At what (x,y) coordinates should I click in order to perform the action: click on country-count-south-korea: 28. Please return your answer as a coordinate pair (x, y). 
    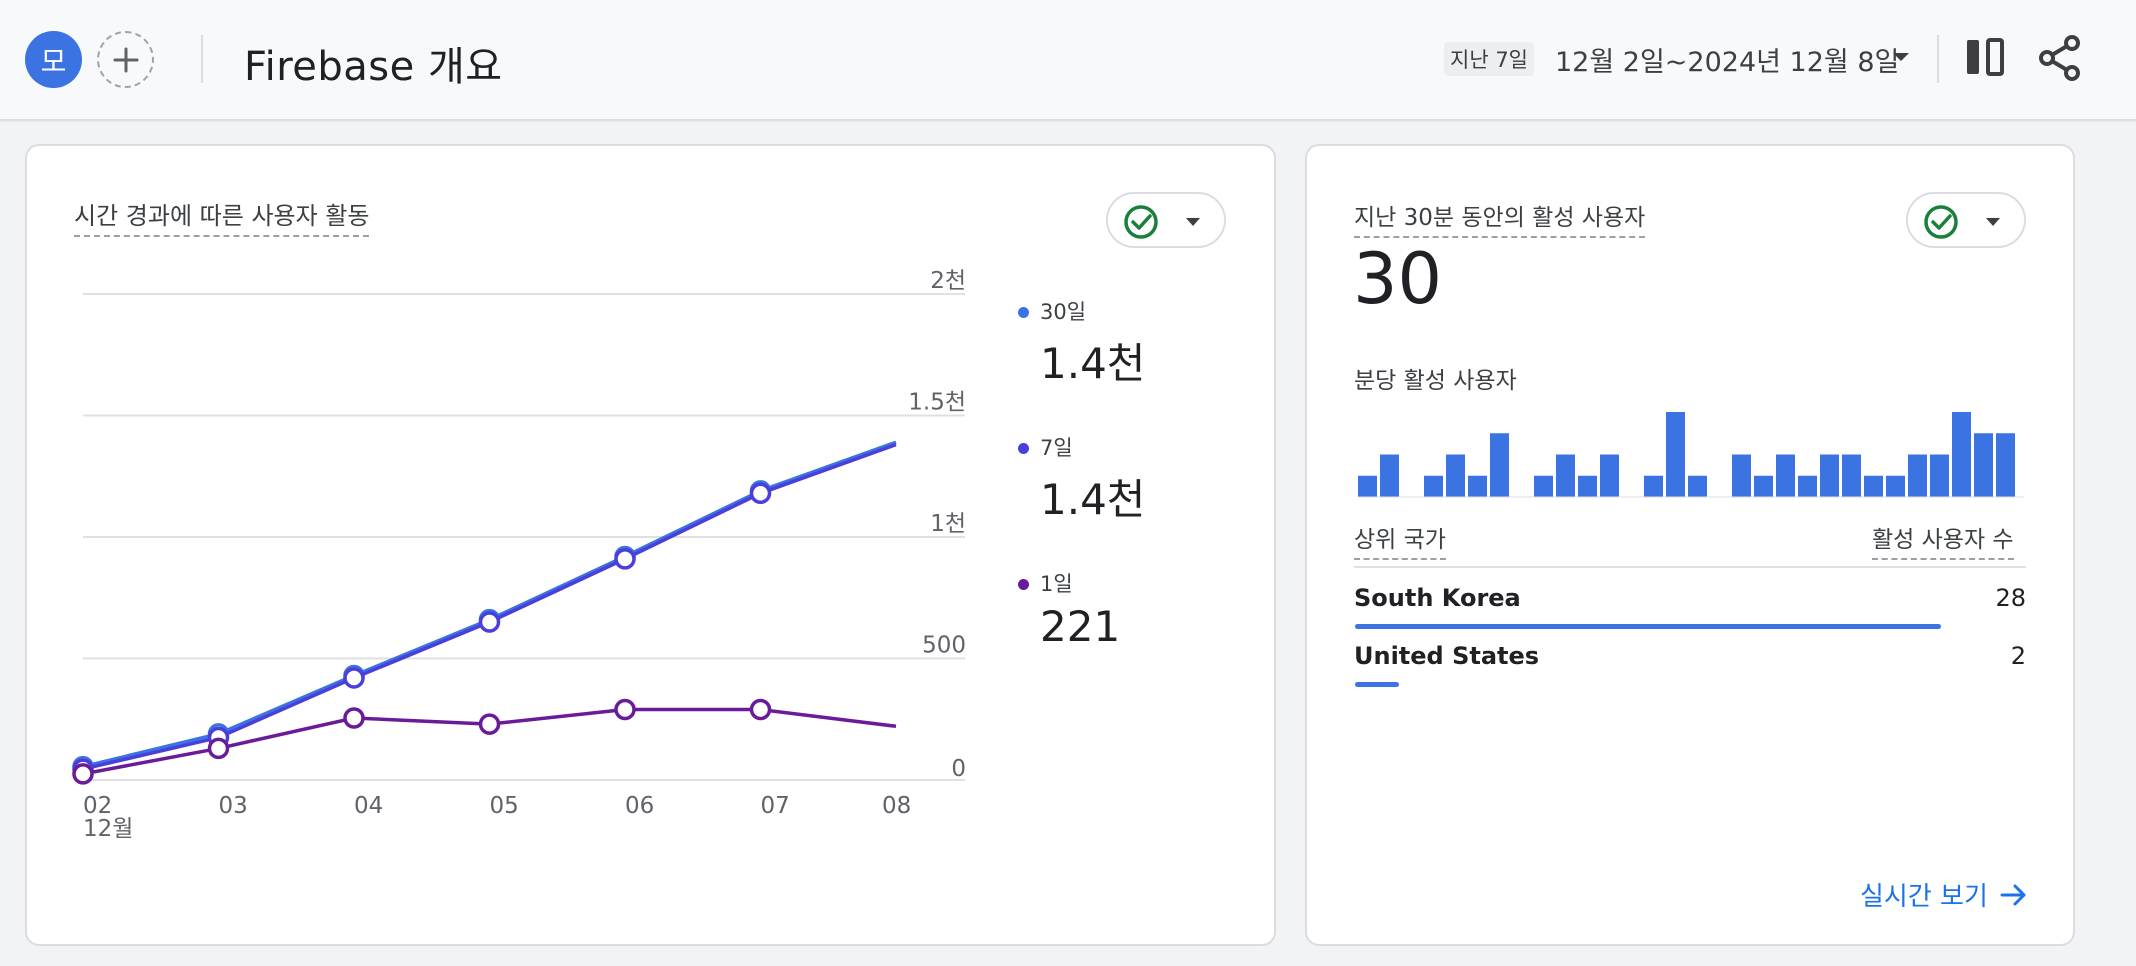
    Looking at the image, I should click on (2010, 598).